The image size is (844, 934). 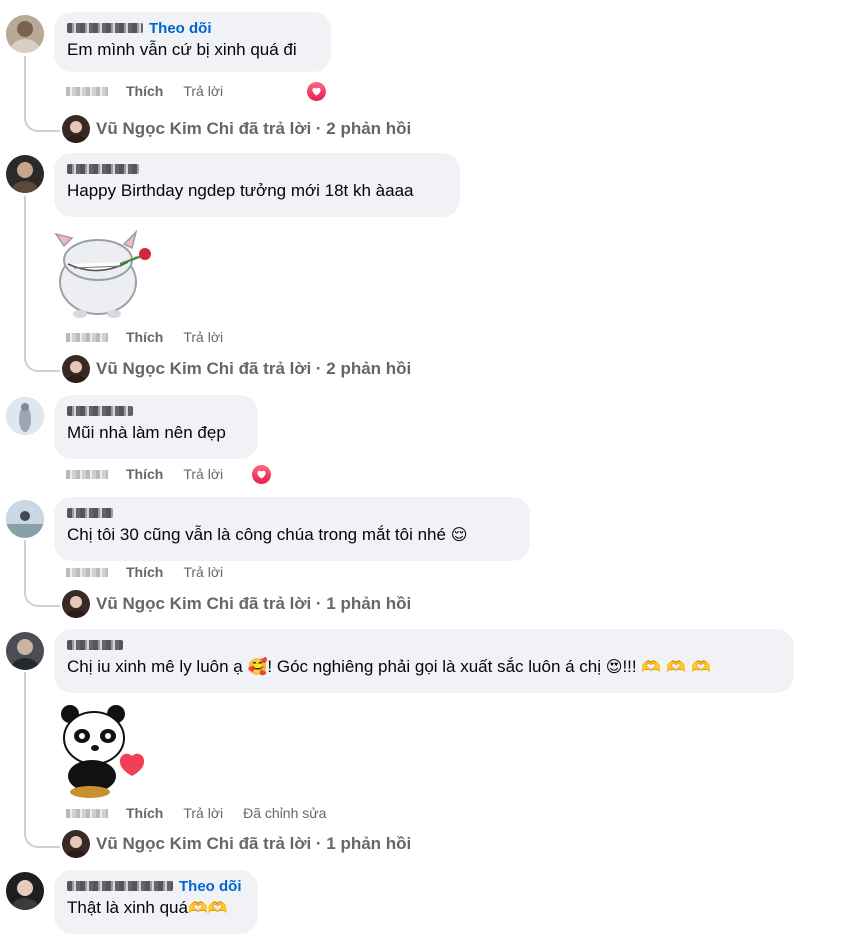 What do you see at coordinates (676, 666) in the screenshot?
I see `heart-hands-emoji-icon: 🫶 🫶 🫶` at bounding box center [676, 666].